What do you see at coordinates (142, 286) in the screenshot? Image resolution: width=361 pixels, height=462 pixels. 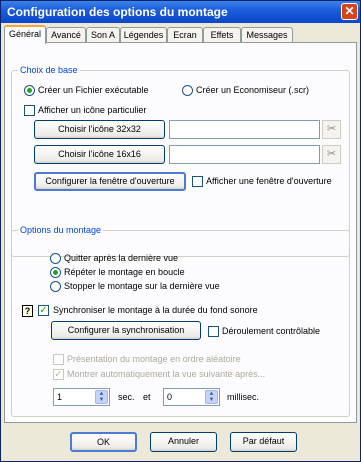 I see `radio-stop-label: Stopper le montage sur la dernière vue` at bounding box center [142, 286].